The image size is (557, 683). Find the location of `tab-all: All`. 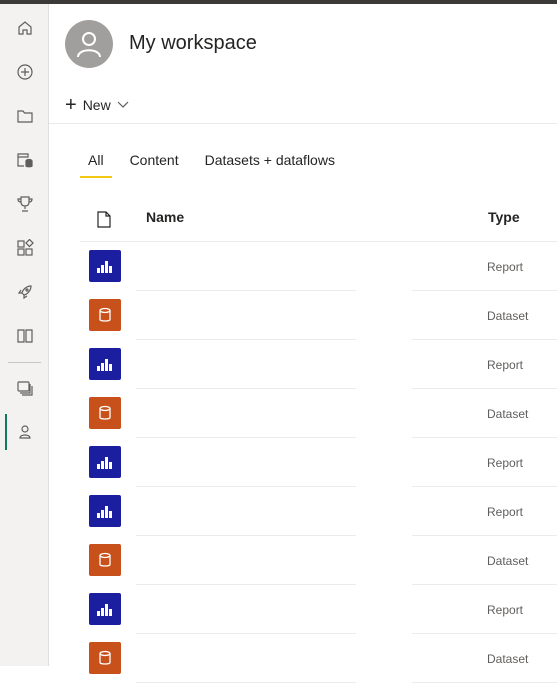

tab-all: All is located at coordinates (96, 164).